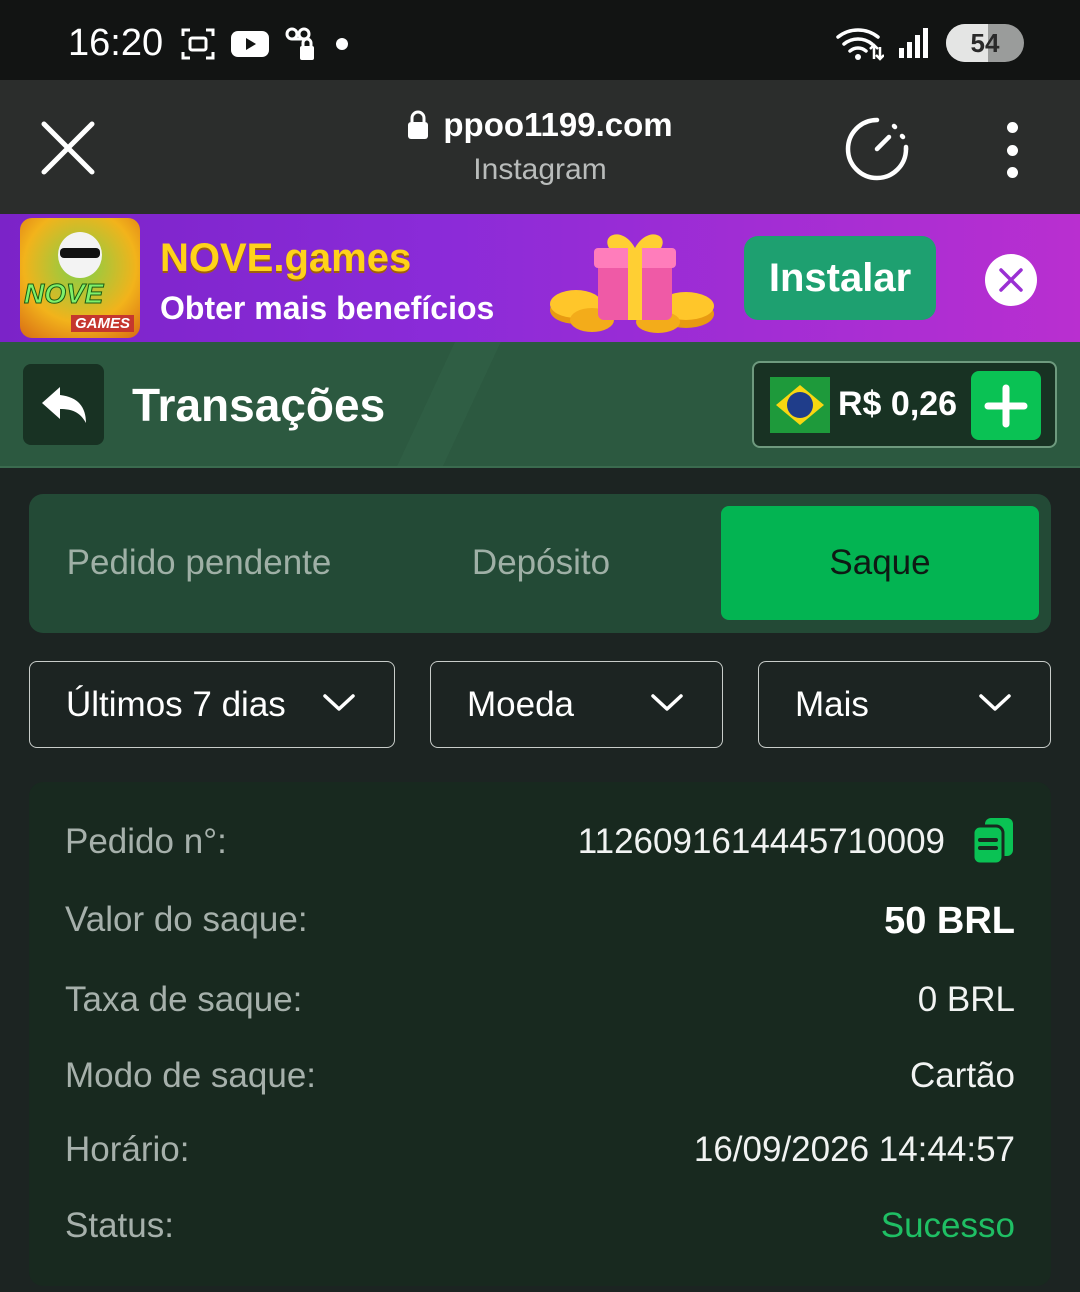 The height and width of the screenshot is (1292, 1080). I want to click on wifi-icon, so click(860, 44).